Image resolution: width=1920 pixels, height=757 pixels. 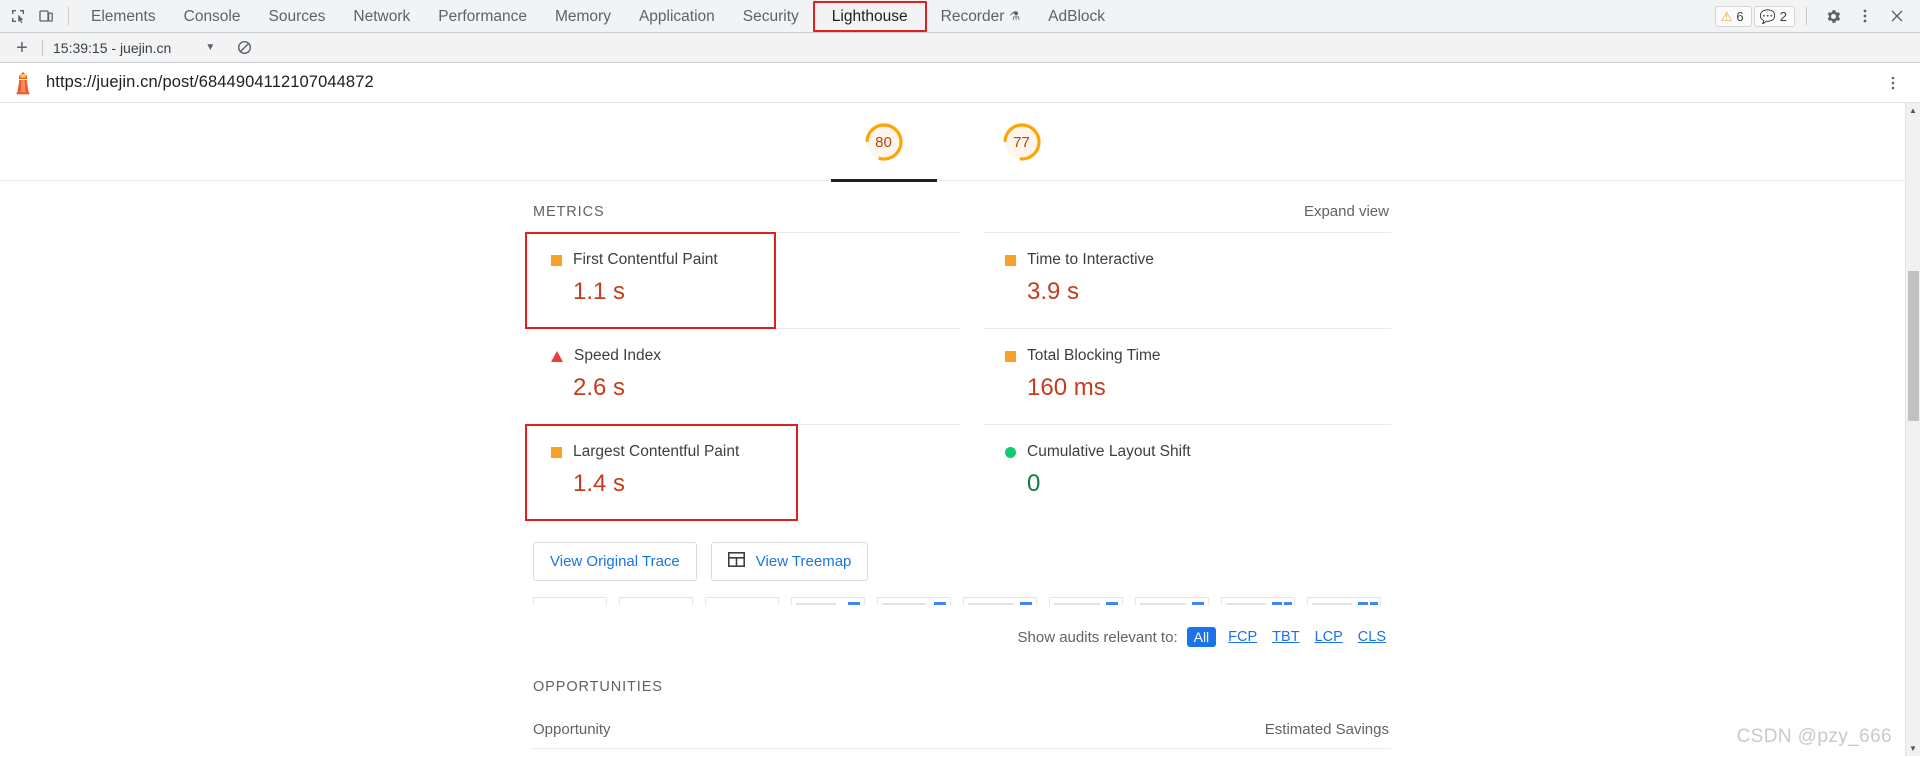 What do you see at coordinates (569, 212) in the screenshot?
I see `metrics-title: METRICS` at bounding box center [569, 212].